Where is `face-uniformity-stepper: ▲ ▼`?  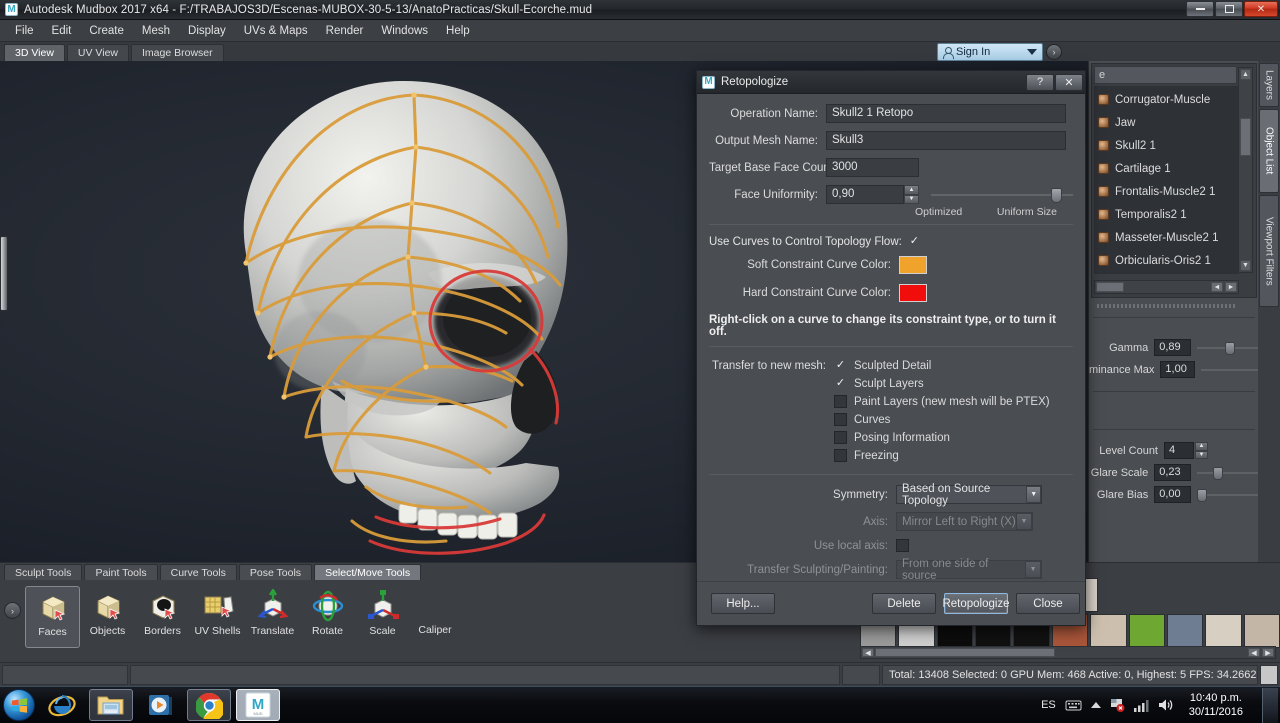
face-uniformity-stepper: ▲ ▼ is located at coordinates (911, 194).